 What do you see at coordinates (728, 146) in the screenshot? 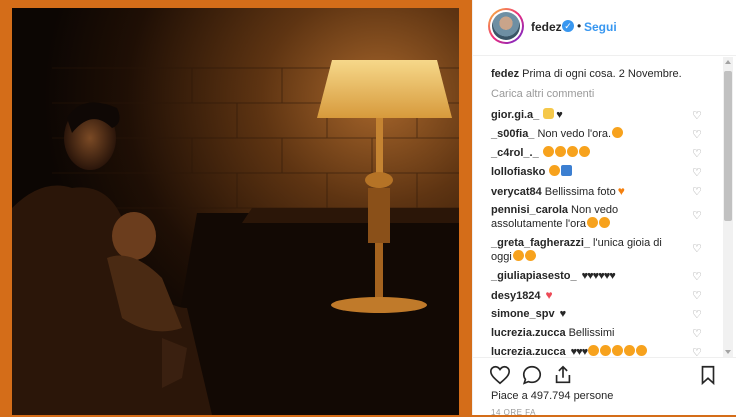
I see `scrollbar-thumb` at bounding box center [728, 146].